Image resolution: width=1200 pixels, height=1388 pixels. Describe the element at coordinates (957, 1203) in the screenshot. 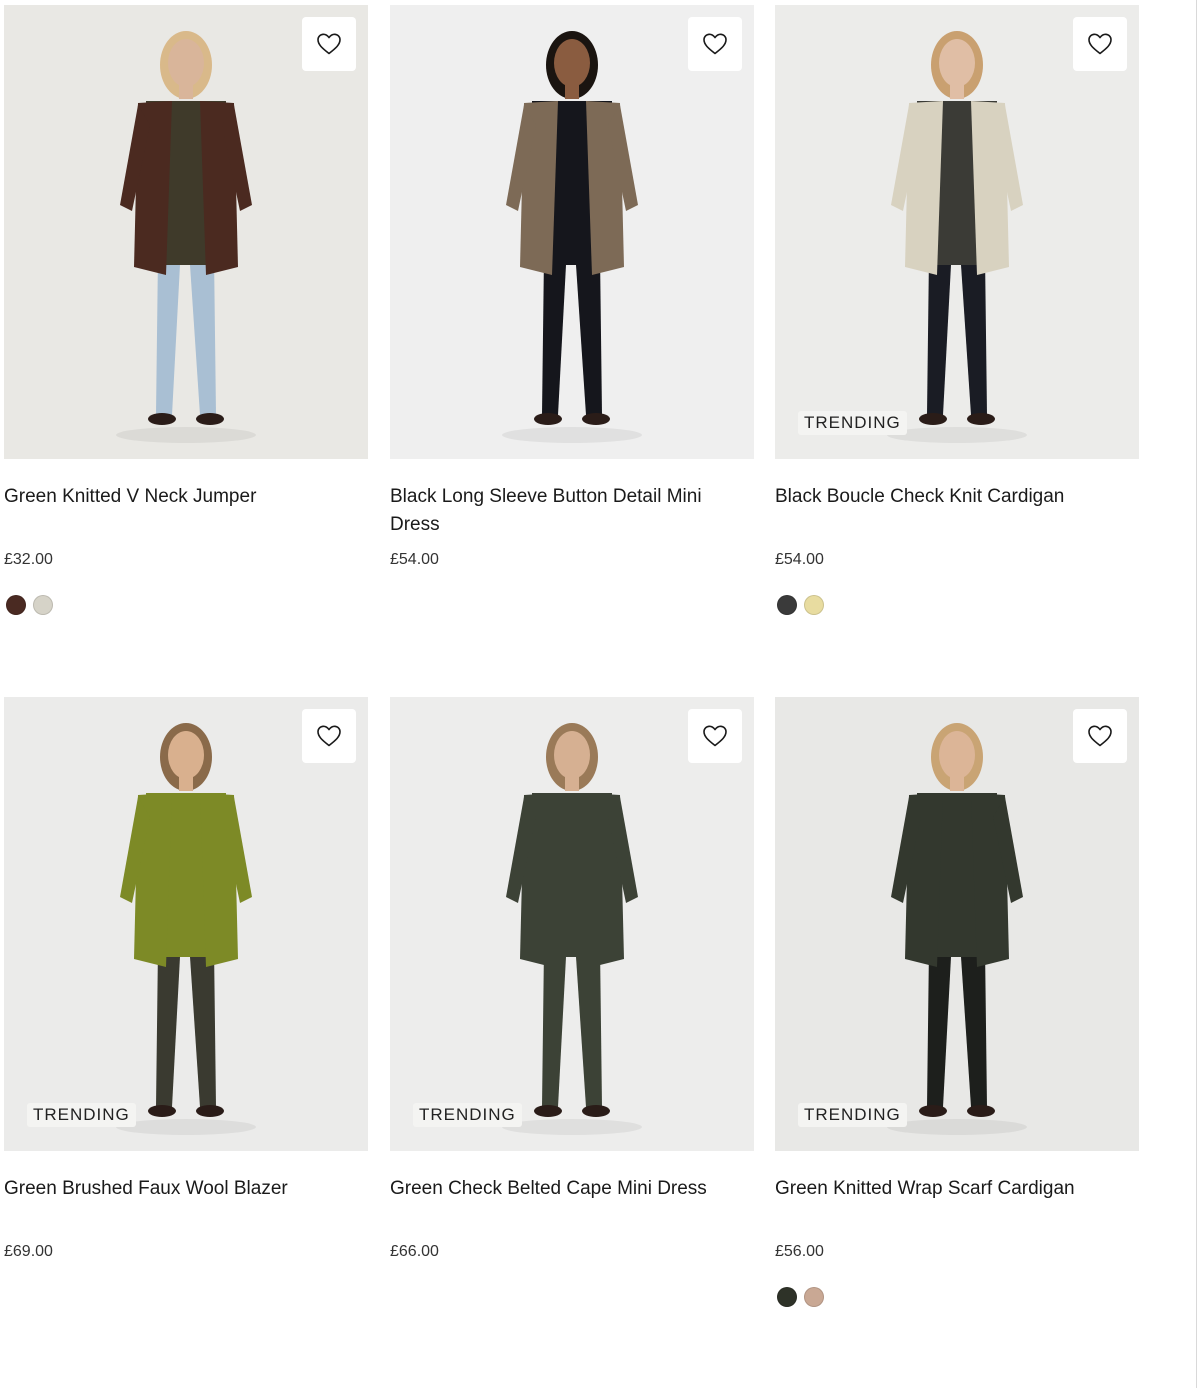

I see `product-title: Green Knitted Wrap Scarf Cardigan` at that location.